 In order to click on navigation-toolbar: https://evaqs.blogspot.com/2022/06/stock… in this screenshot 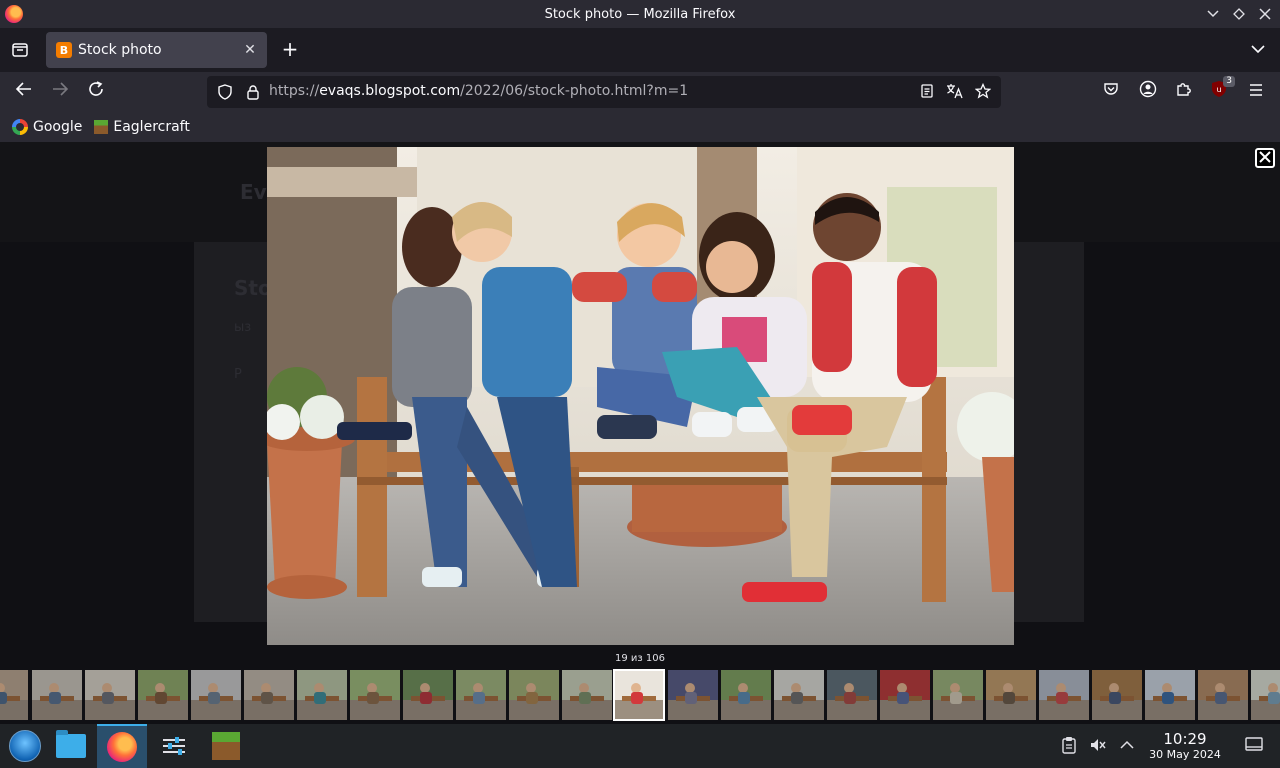, I will do `click(640, 92)`.